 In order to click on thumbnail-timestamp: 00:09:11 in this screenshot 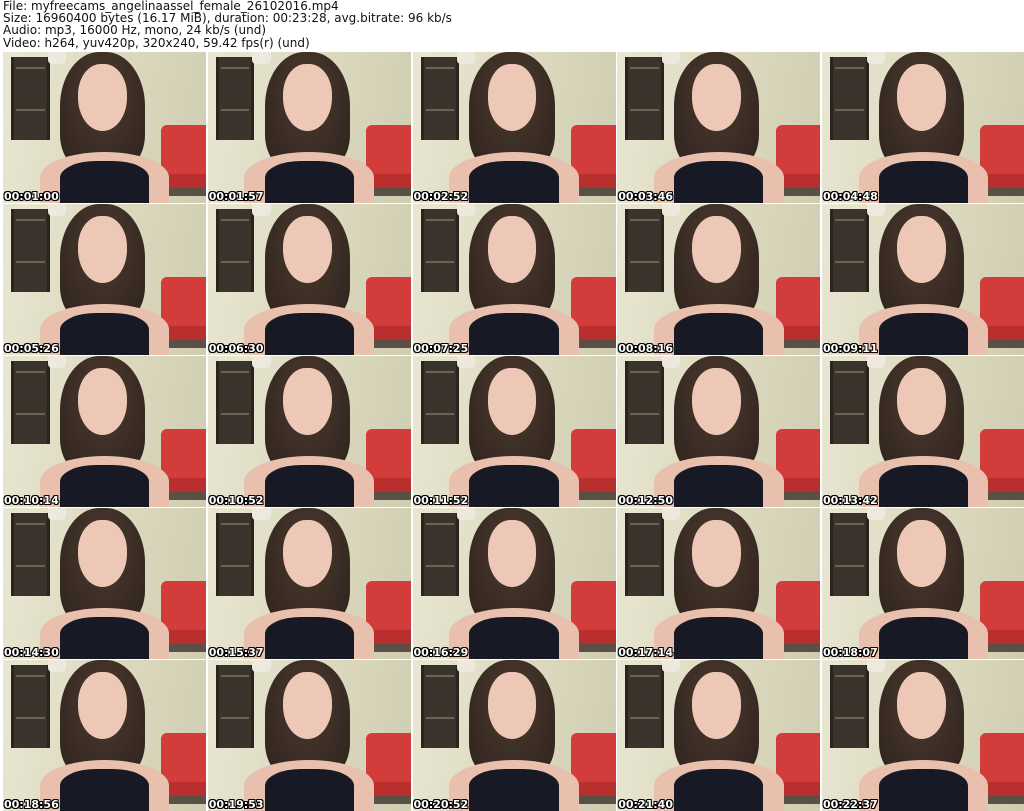, I will do `click(850, 348)`.